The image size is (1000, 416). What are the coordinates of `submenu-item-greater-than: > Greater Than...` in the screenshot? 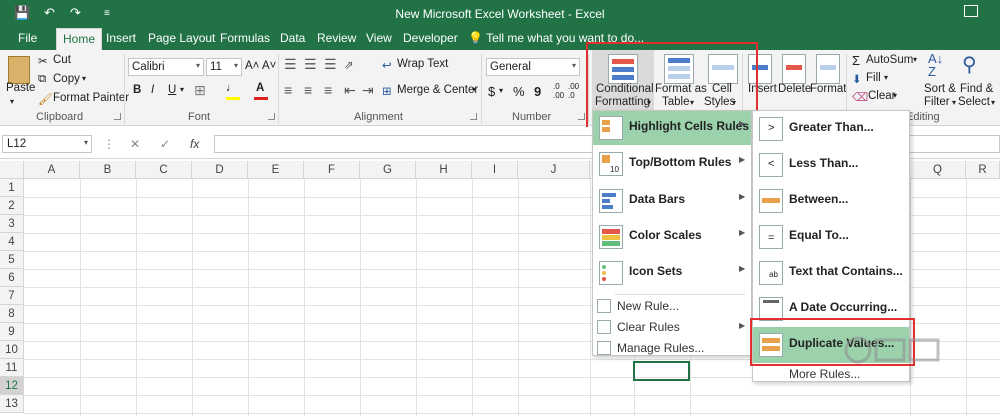 It's located at (831, 129).